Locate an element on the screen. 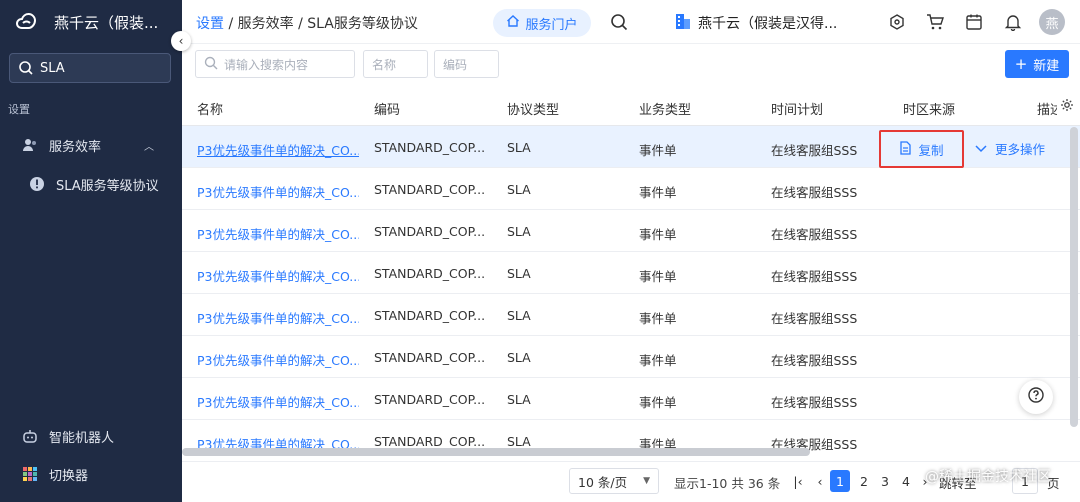 The image size is (1080, 502). sidebar-item-sla: SLA服务等级协议 is located at coordinates (91, 184).